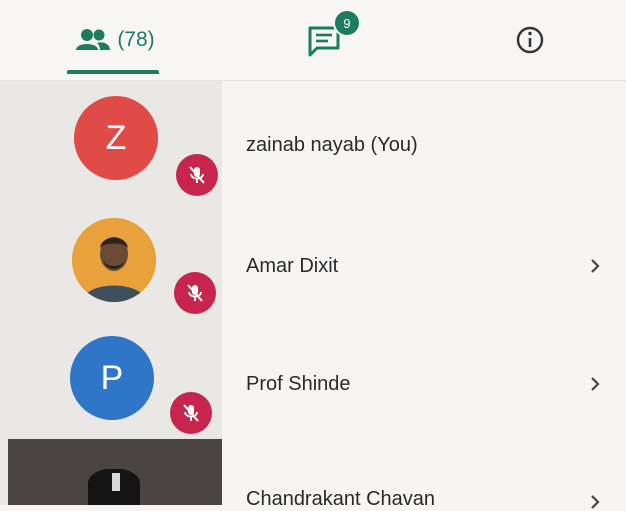 This screenshot has width=626, height=511. I want to click on people-icon, so click(93, 39).